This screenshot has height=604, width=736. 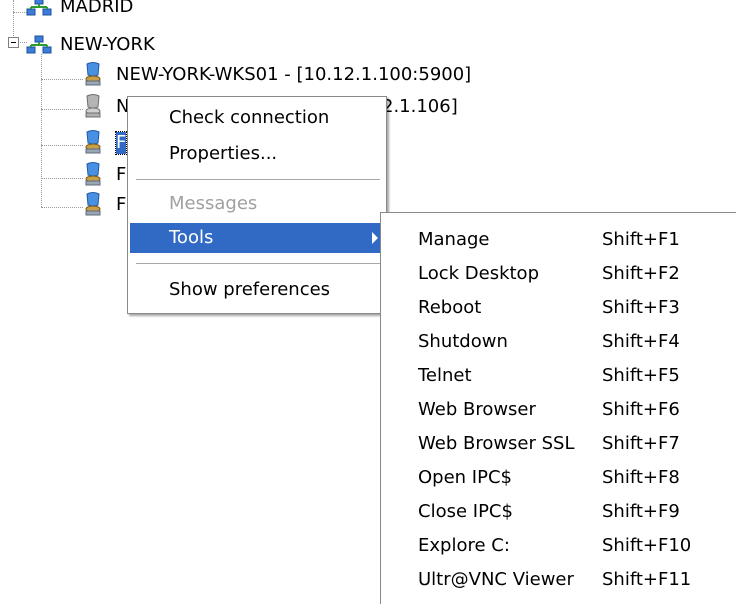 What do you see at coordinates (464, 545) in the screenshot?
I see `submenu-item-label: Explore C:` at bounding box center [464, 545].